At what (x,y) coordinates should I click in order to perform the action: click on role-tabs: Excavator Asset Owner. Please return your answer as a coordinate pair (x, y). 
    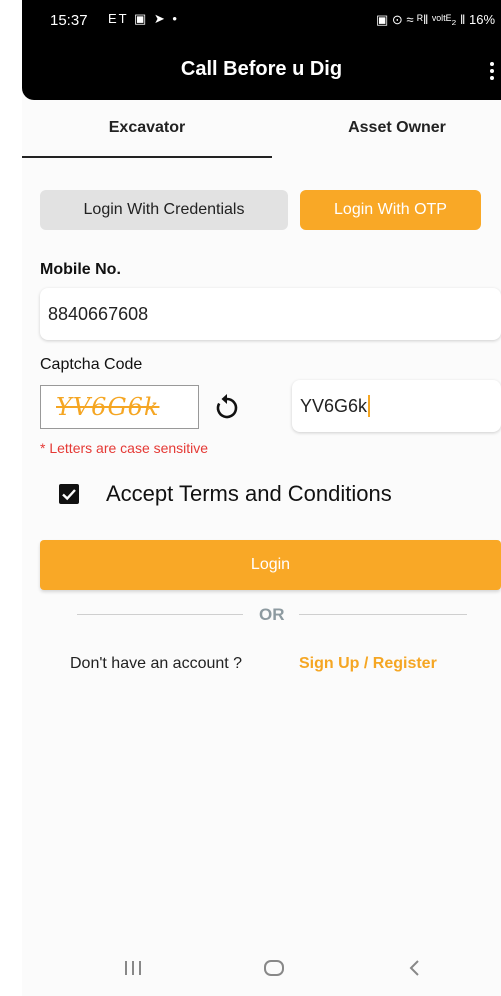
    Looking at the image, I should click on (261, 129).